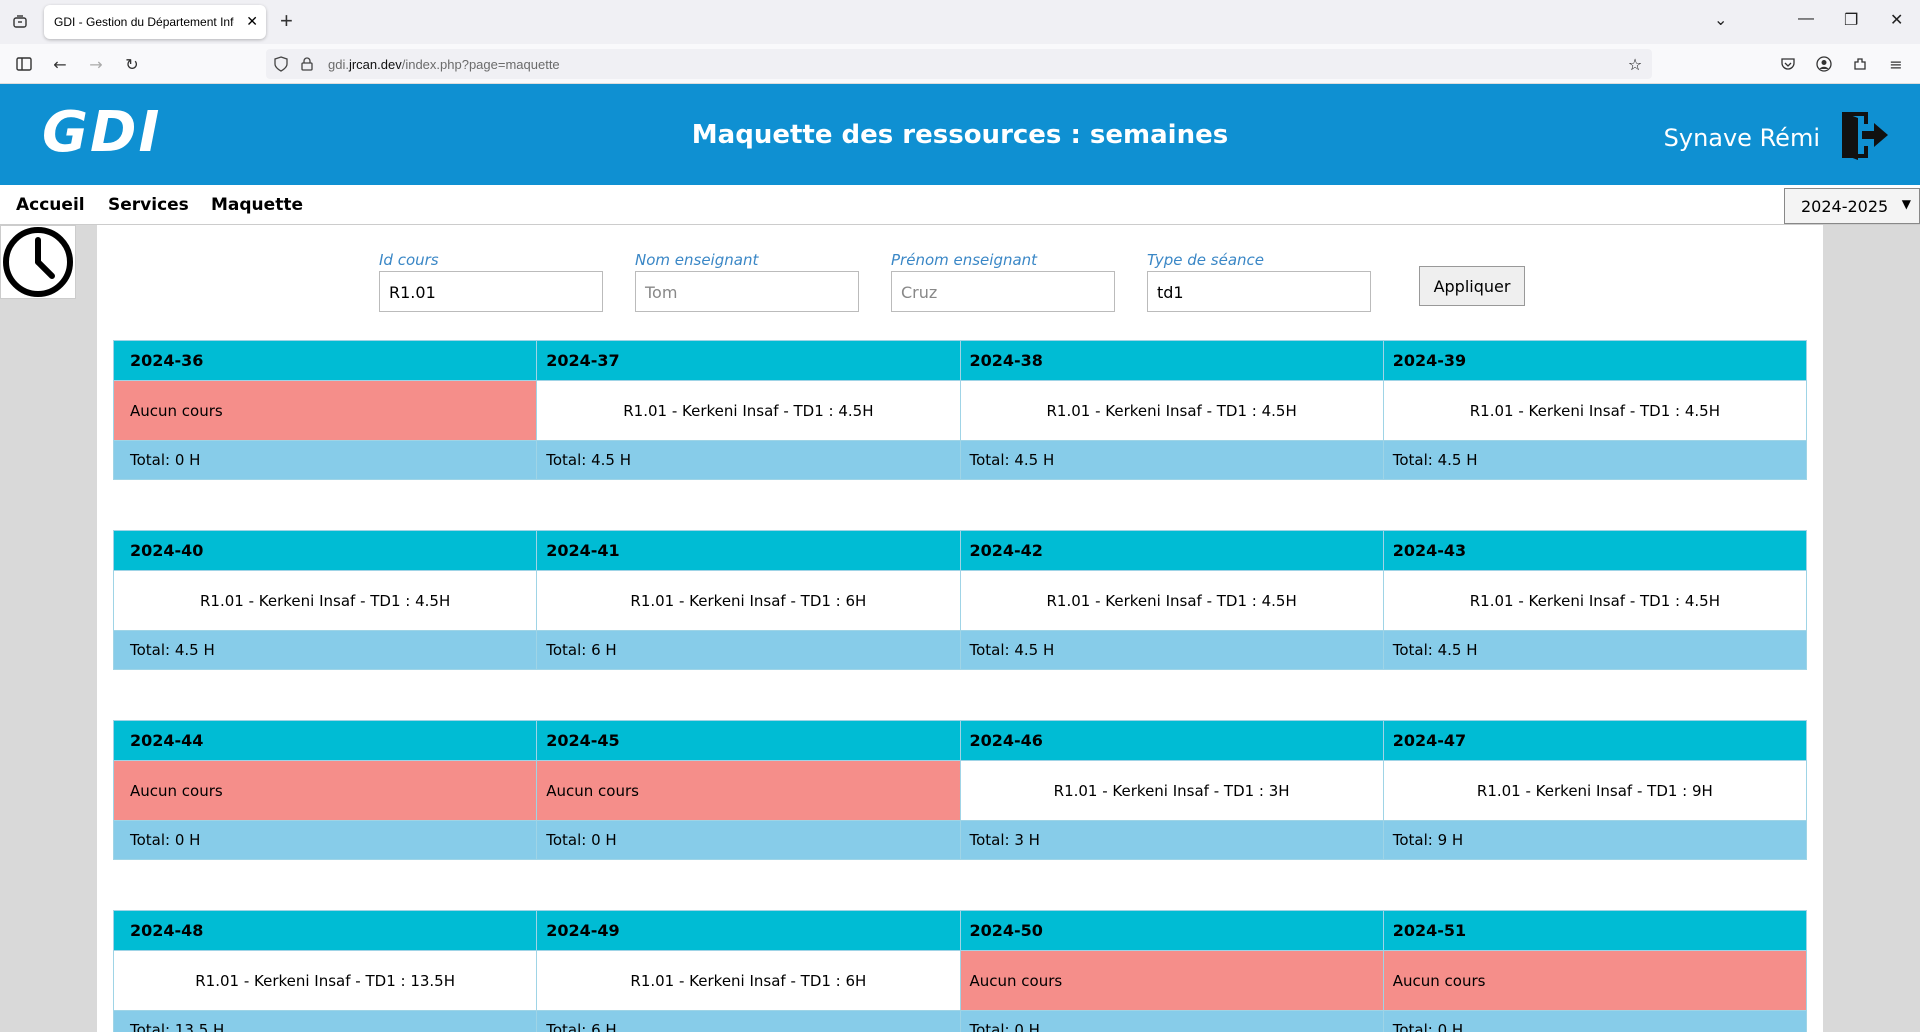  Describe the element at coordinates (1595, 550) in the screenshot. I see `week-number: 2024-43` at that location.